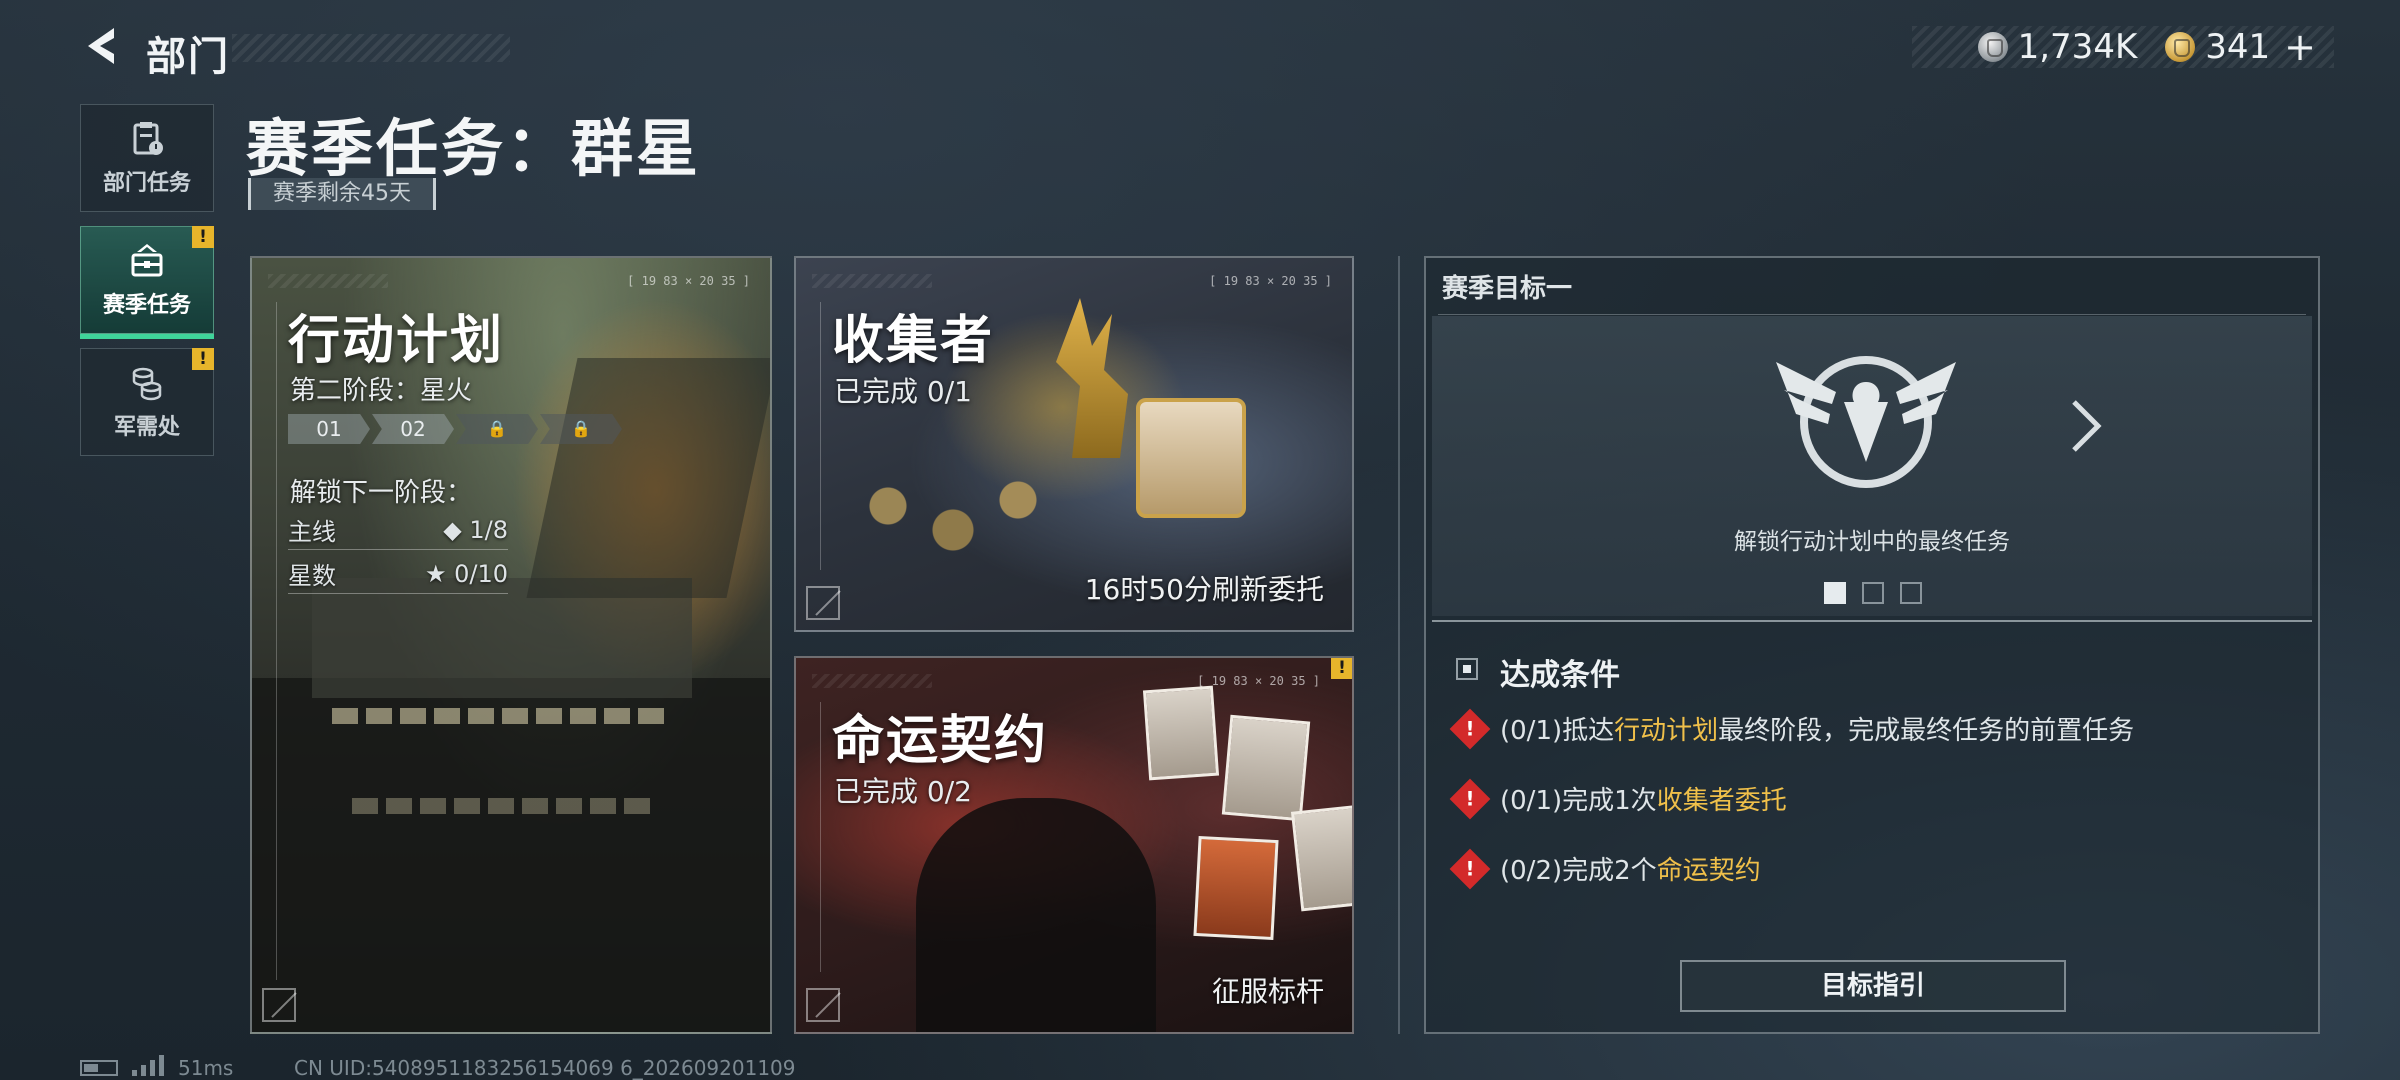 The height and width of the screenshot is (1080, 2400). What do you see at coordinates (148, 138) in the screenshot?
I see `clipboard-icon` at bounding box center [148, 138].